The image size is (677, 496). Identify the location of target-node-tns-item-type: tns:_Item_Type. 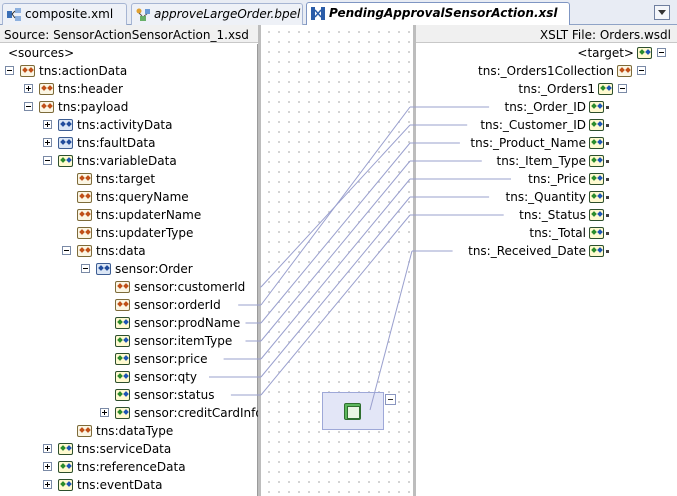
(546, 161).